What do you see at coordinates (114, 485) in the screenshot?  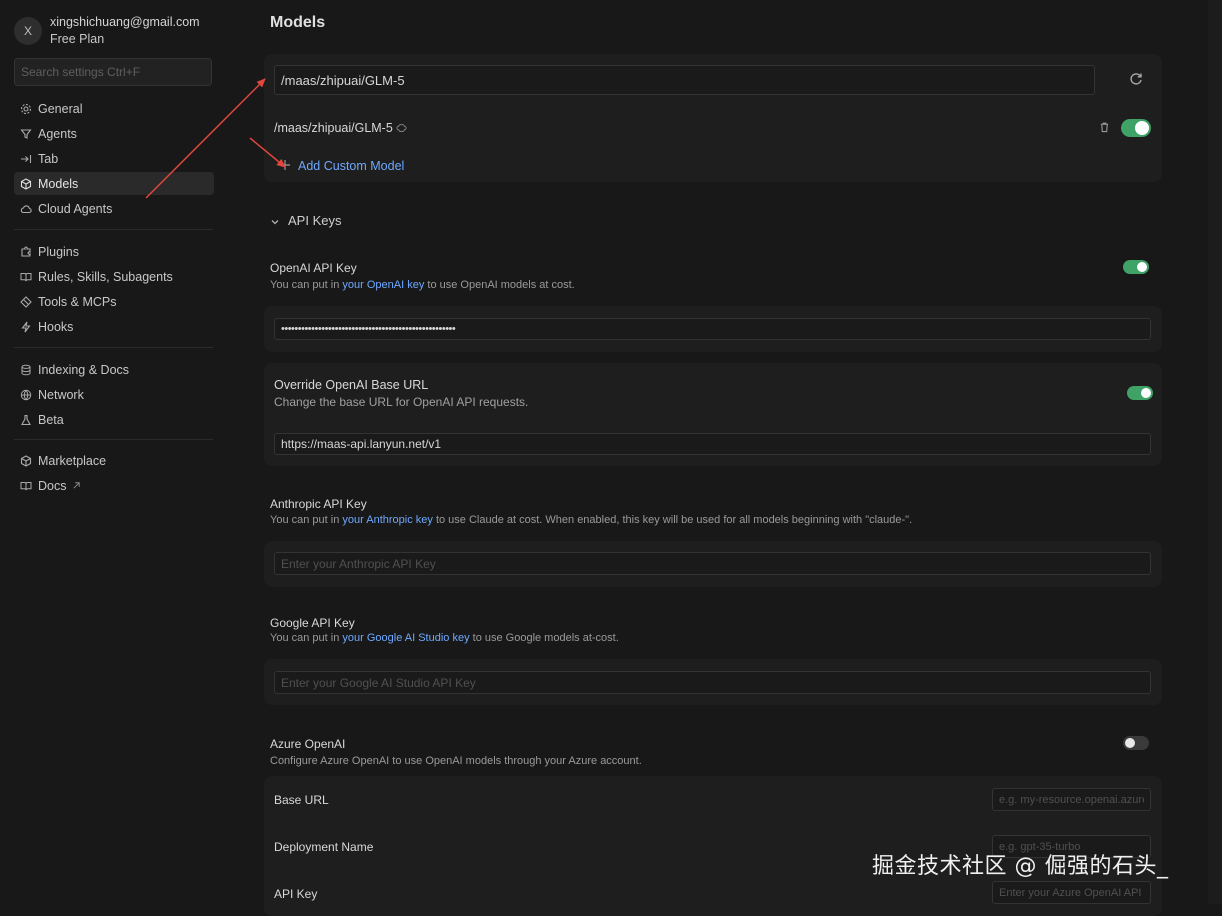 I see `sidebar-item-docs: Docs` at bounding box center [114, 485].